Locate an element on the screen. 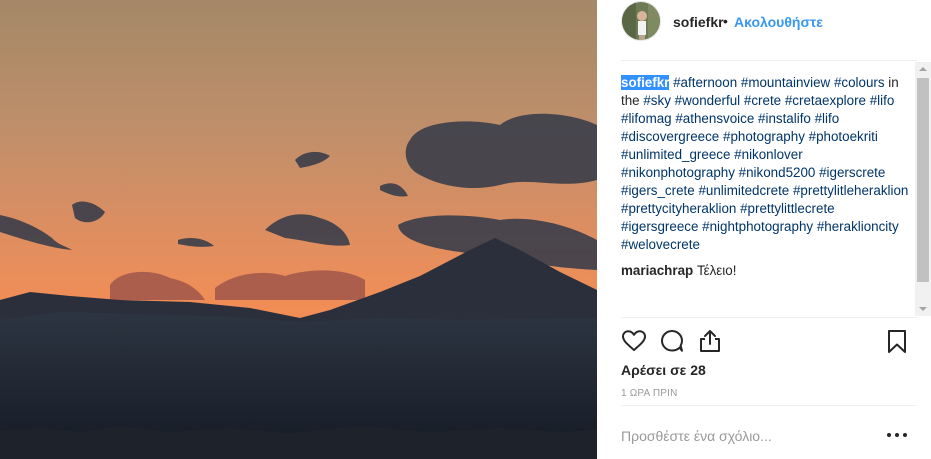  hashtag-link: #photoekriti is located at coordinates (843, 136).